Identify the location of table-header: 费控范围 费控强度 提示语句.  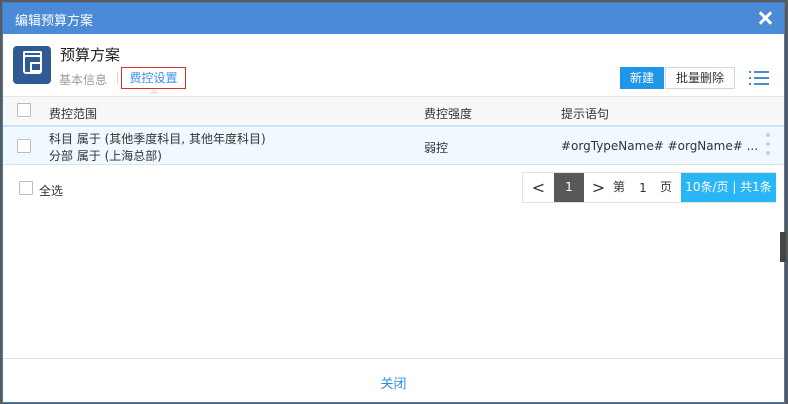
(393, 111).